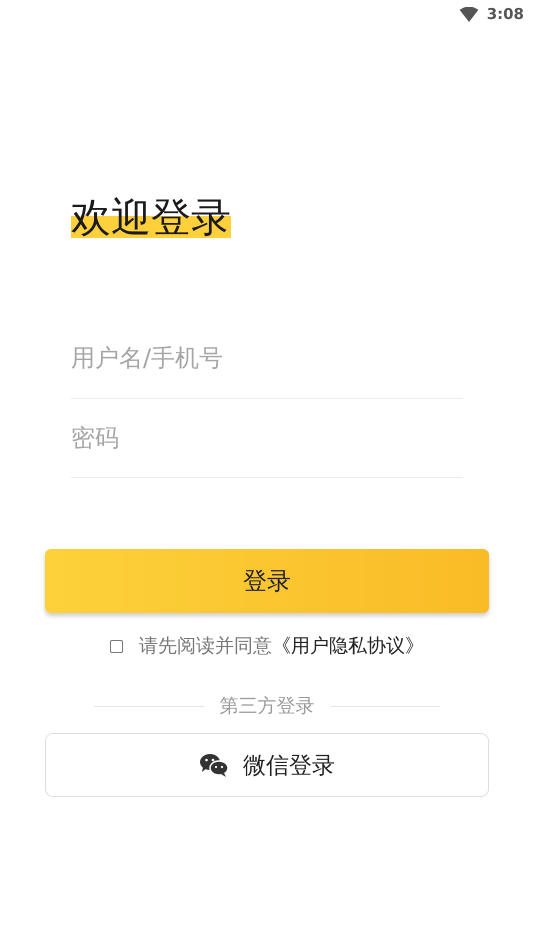 Image resolution: width=534 pixels, height=949 pixels. Describe the element at coordinates (267, 765) in the screenshot. I see `wechat-login-button: 微信登录` at that location.